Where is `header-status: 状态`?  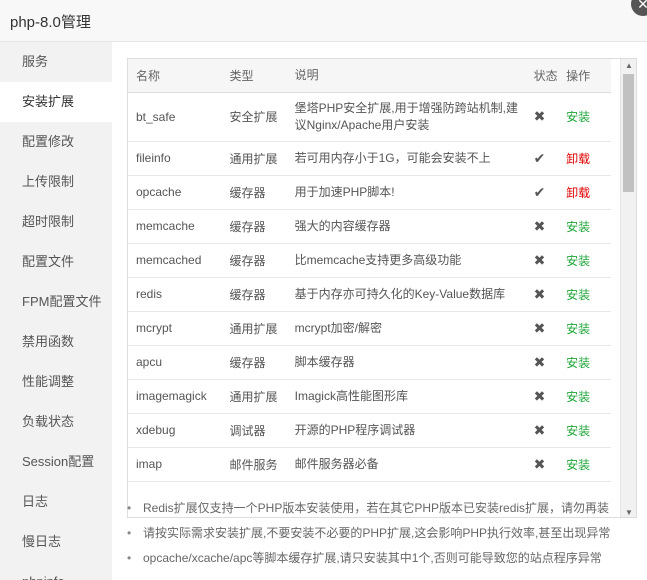 header-status: 状态 is located at coordinates (542, 76).